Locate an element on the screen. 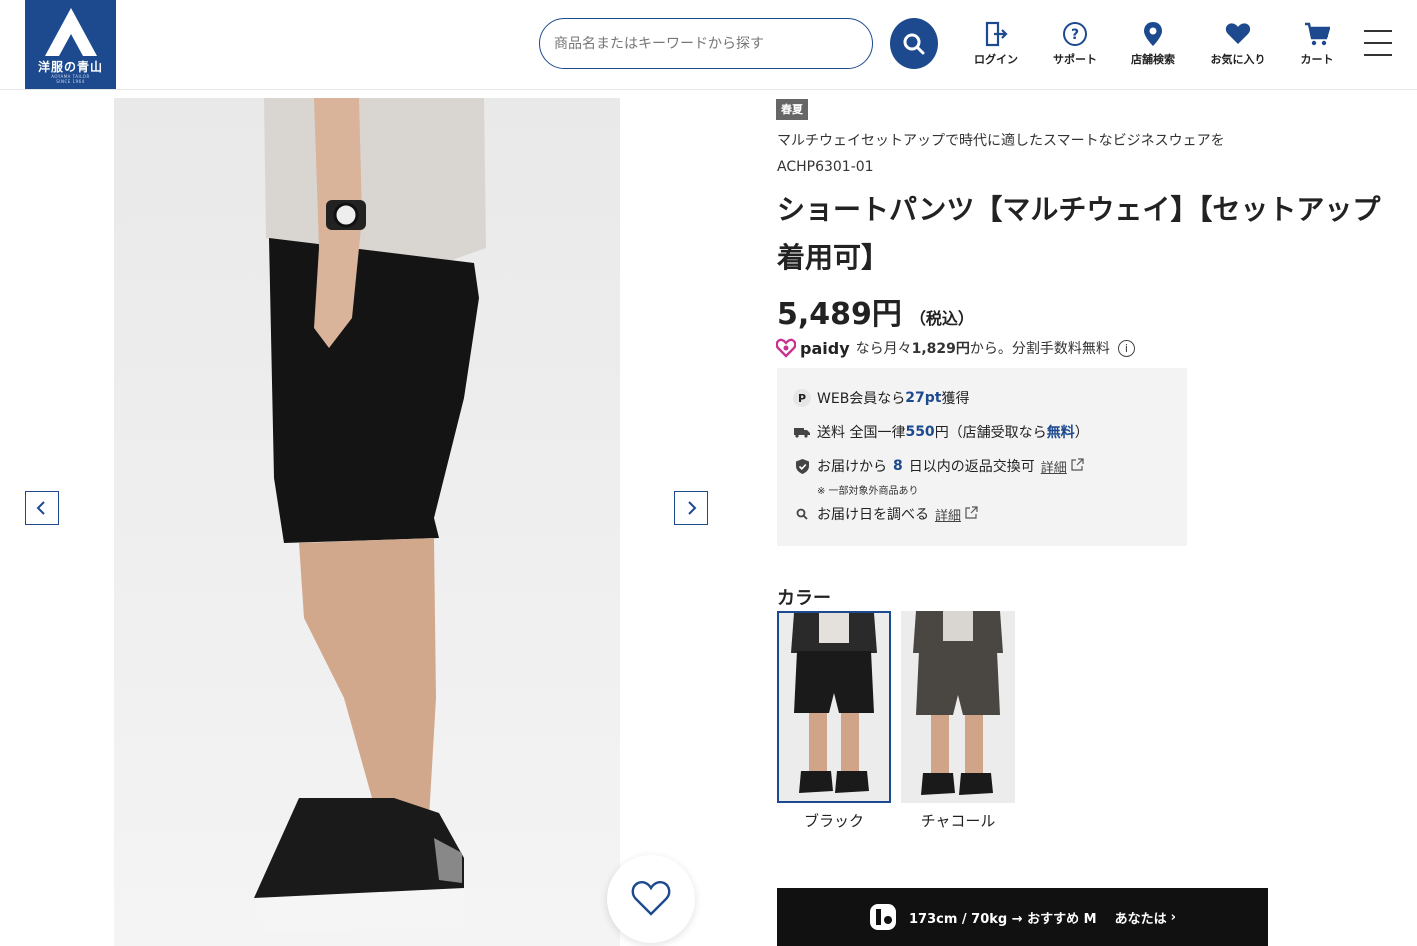 The image size is (1417, 946). paidy-logo-icon is located at coordinates (786, 348).